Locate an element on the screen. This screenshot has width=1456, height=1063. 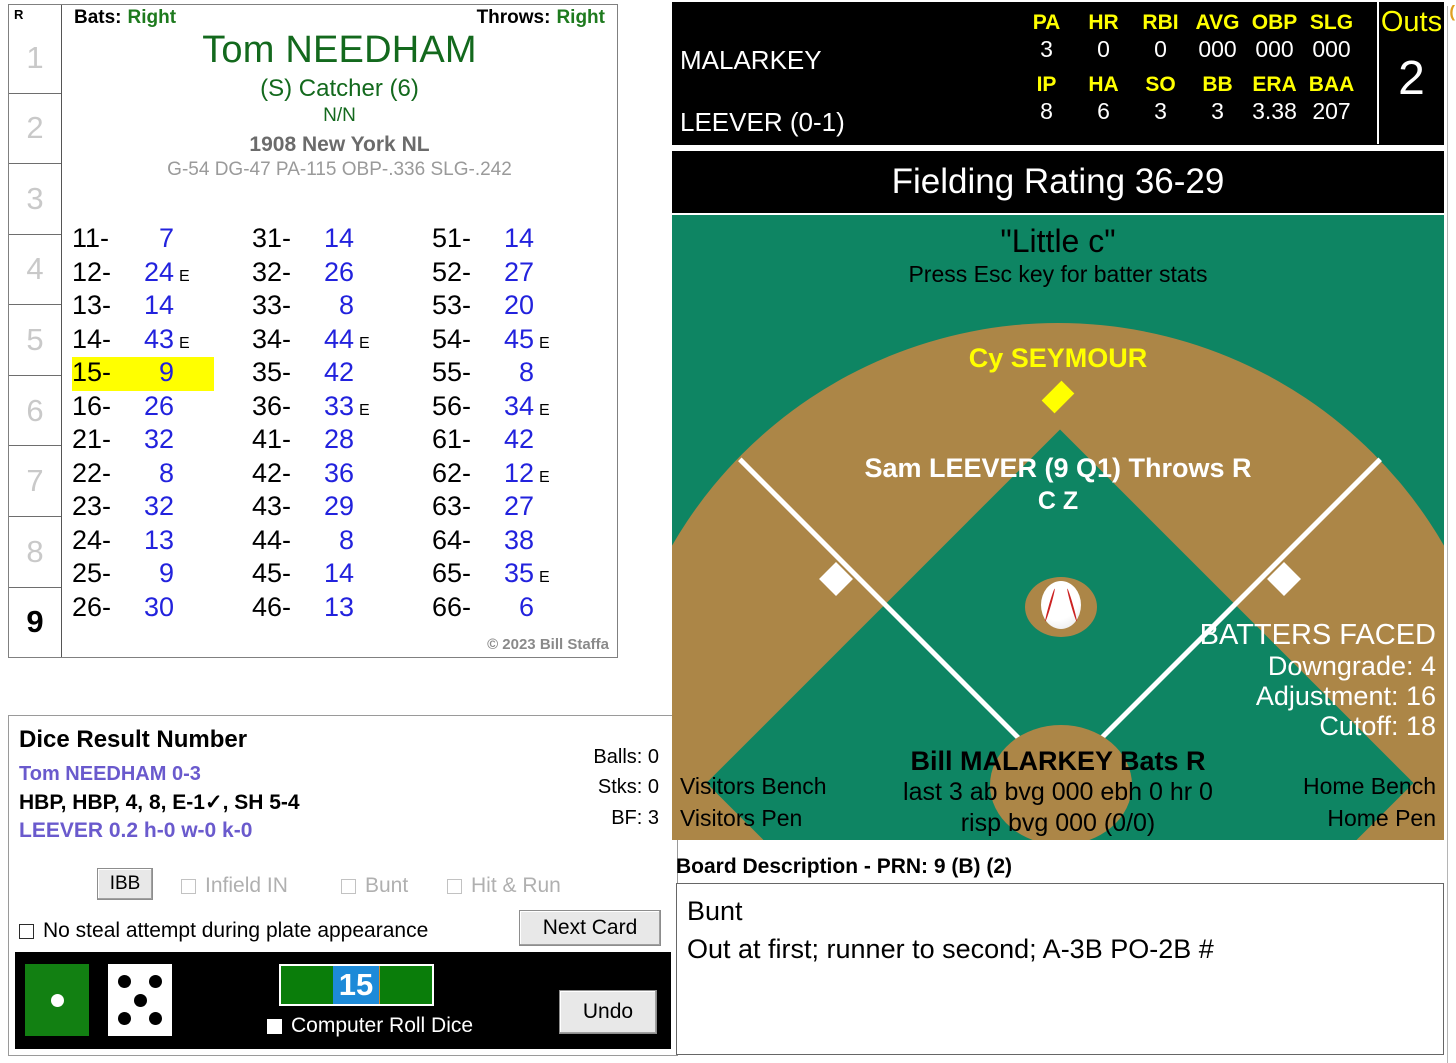
dice-row: 11- 7 is located at coordinates (162, 240).